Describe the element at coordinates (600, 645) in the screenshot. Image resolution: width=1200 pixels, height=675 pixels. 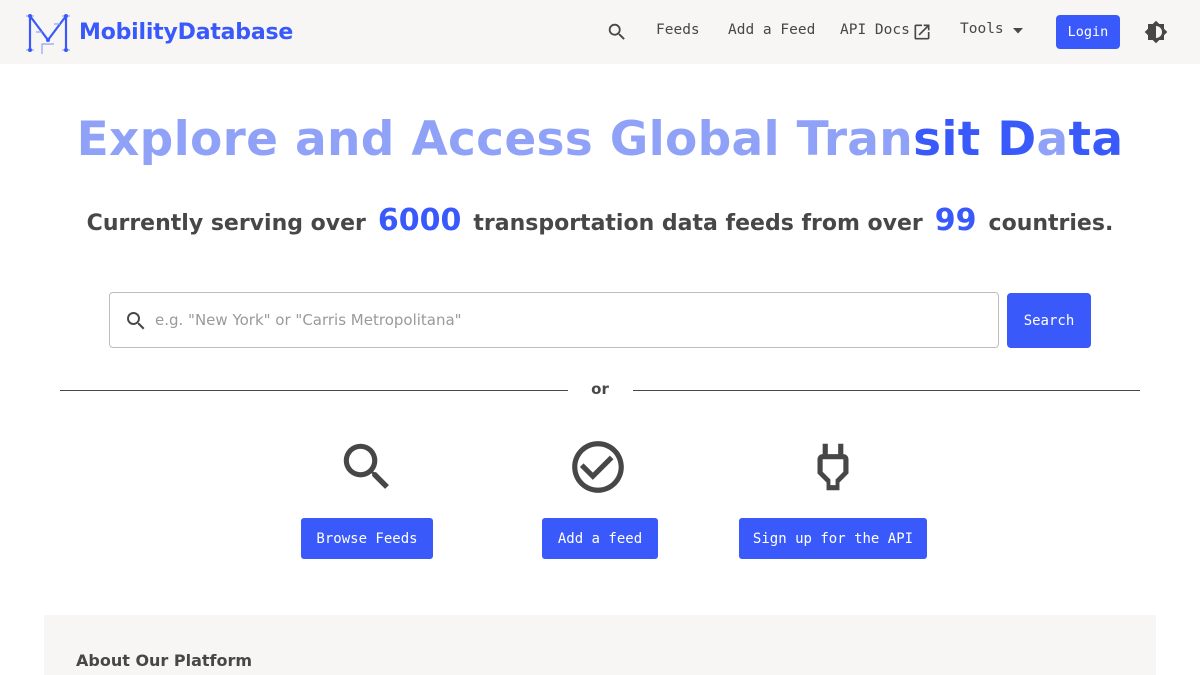
I see `about-section: About Our Platform` at that location.